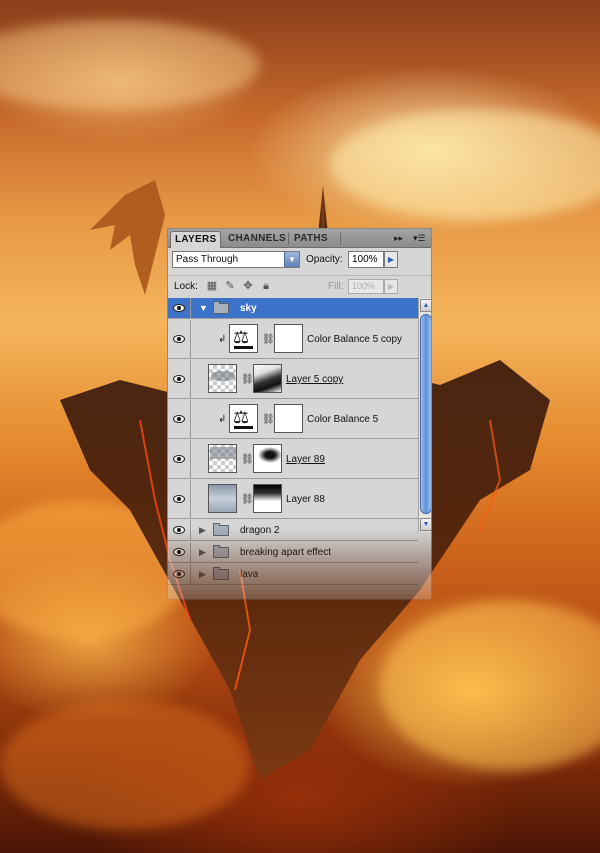 This screenshot has width=600, height=853. What do you see at coordinates (293, 574) in the screenshot?
I see `layer-group-lava: ▶ lava` at bounding box center [293, 574].